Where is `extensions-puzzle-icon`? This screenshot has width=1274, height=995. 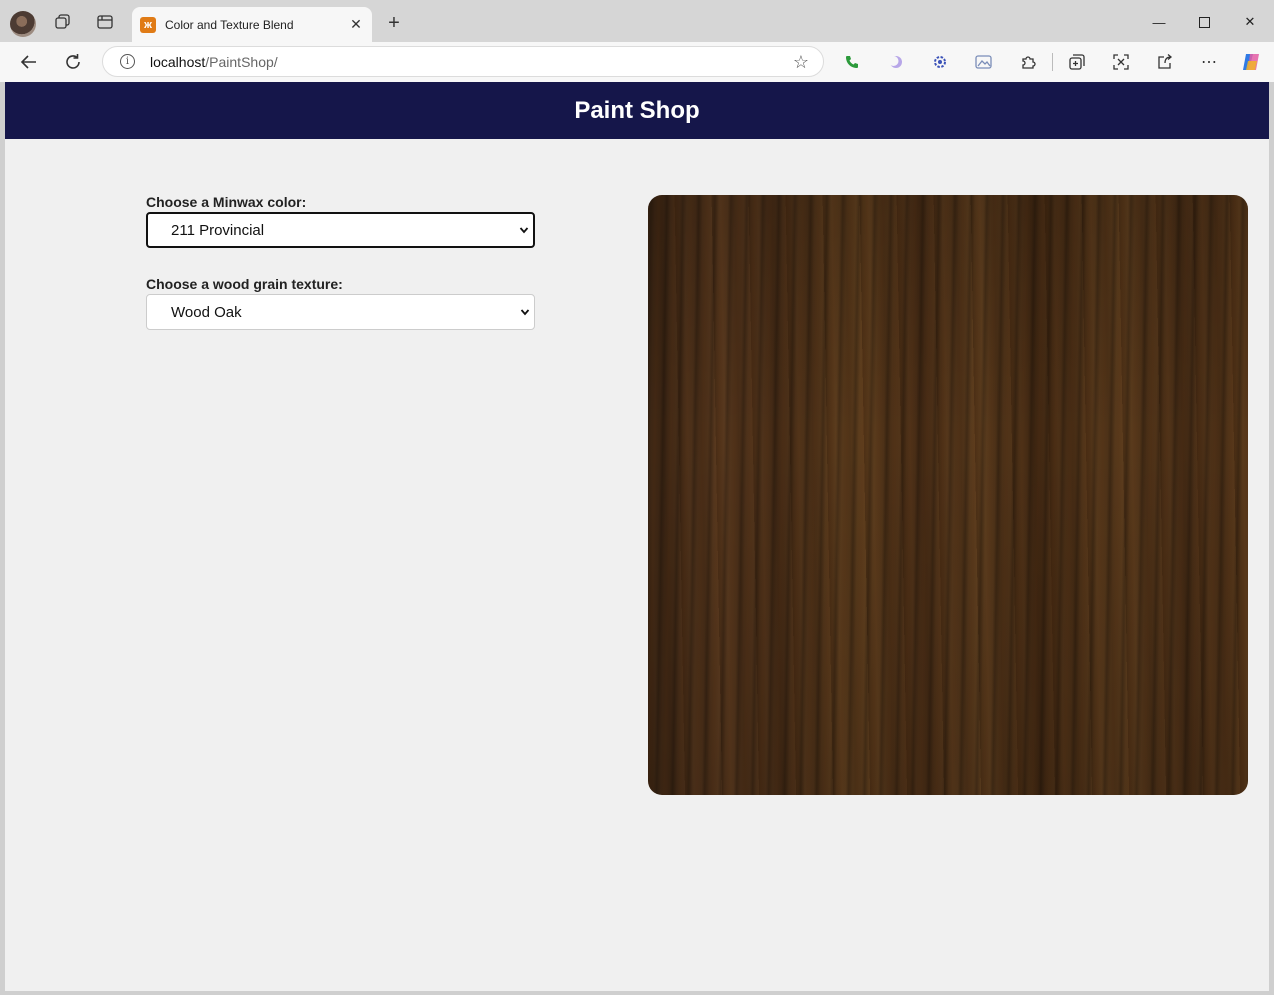
extensions-puzzle-icon is located at coordinates (1028, 62).